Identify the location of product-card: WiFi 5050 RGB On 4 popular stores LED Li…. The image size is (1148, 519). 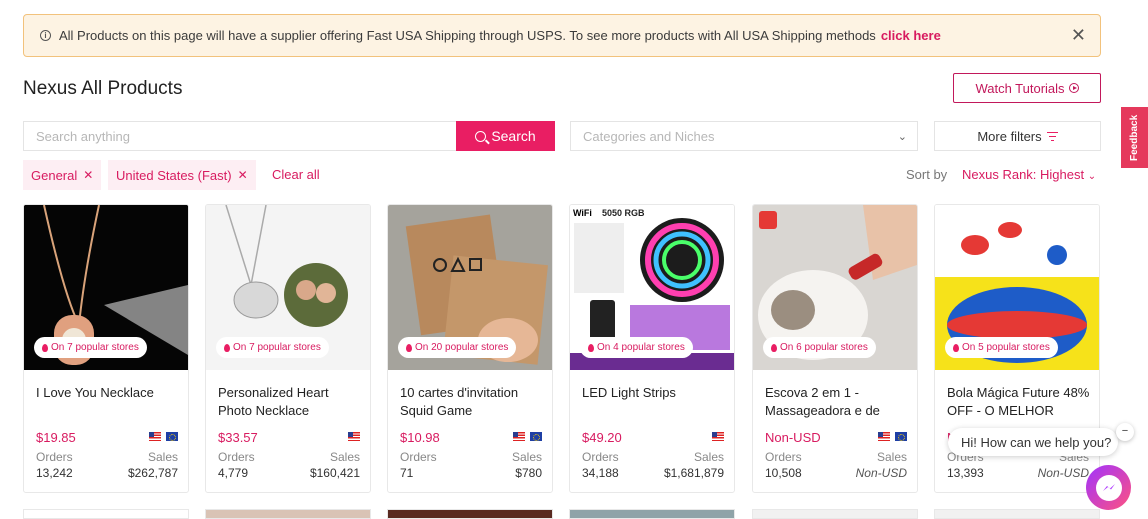
(652, 348).